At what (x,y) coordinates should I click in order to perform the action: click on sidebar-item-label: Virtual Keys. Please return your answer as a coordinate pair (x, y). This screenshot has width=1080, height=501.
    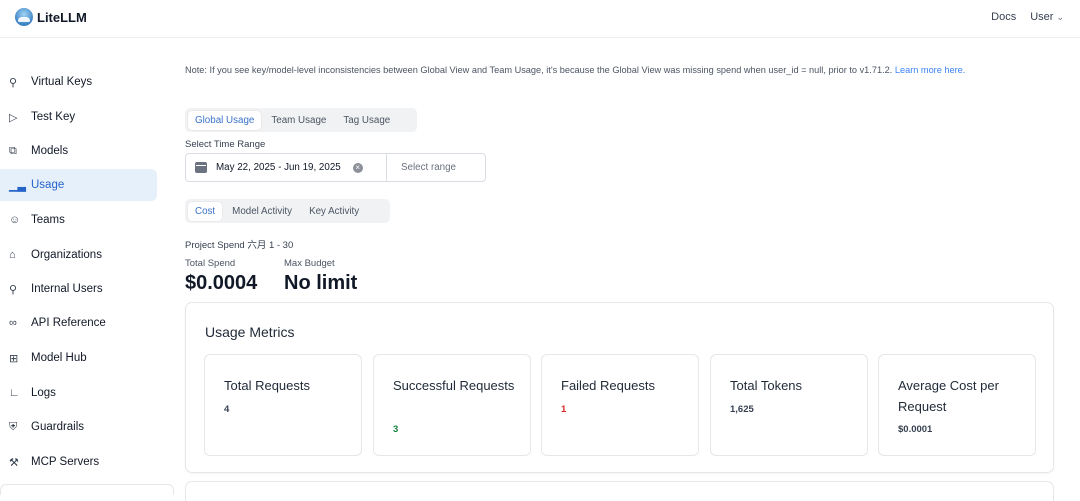
    Looking at the image, I should click on (62, 82).